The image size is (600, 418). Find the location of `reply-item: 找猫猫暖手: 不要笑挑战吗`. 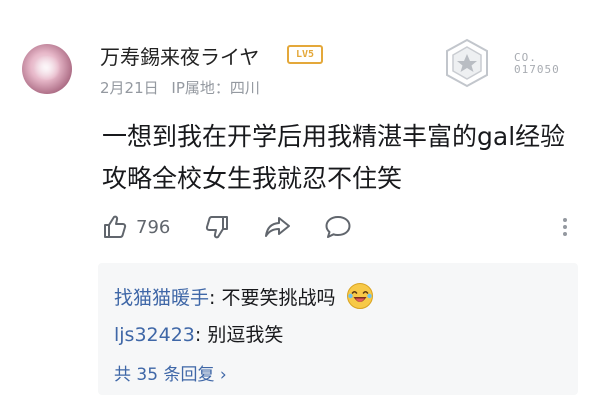

reply-item: 找猫猫暖手: 不要笑挑战吗 is located at coordinates (244, 296).